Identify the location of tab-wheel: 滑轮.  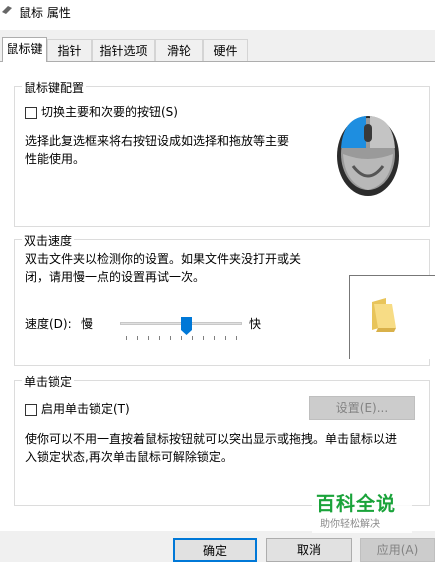
(179, 50).